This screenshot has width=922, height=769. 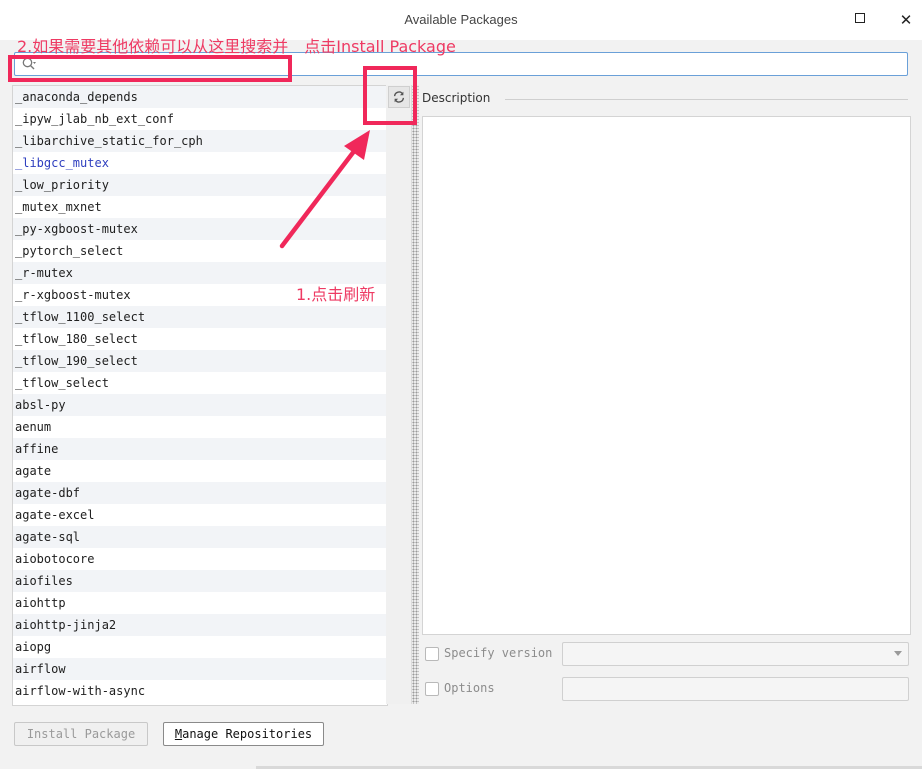 I want to click on annotation-search-box, so click(x=150, y=68).